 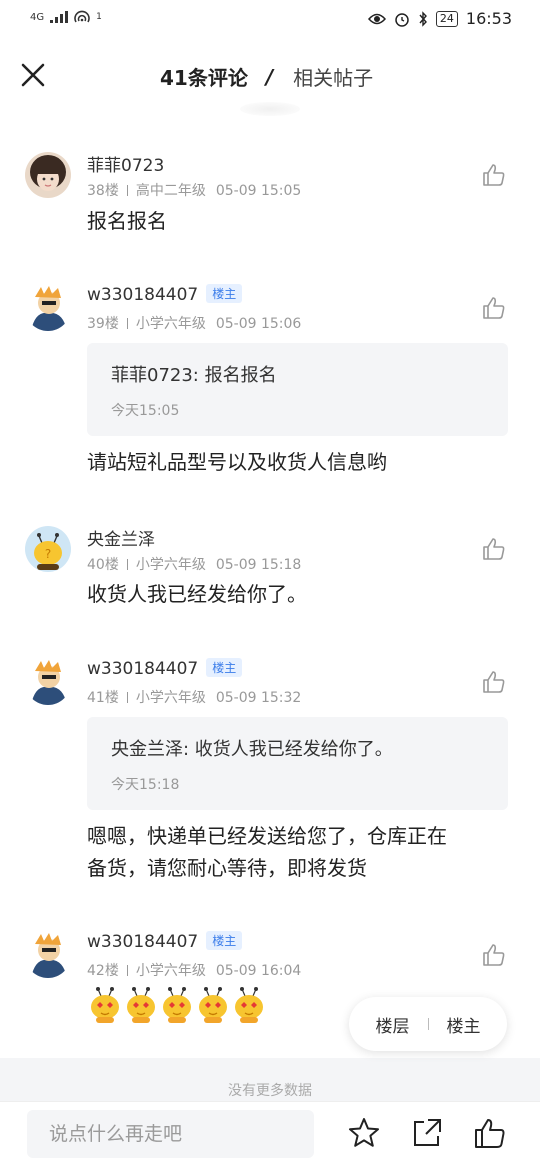 I want to click on comment-meta: 40楼 小学六年级 05-09 15:18, so click(x=194, y=564).